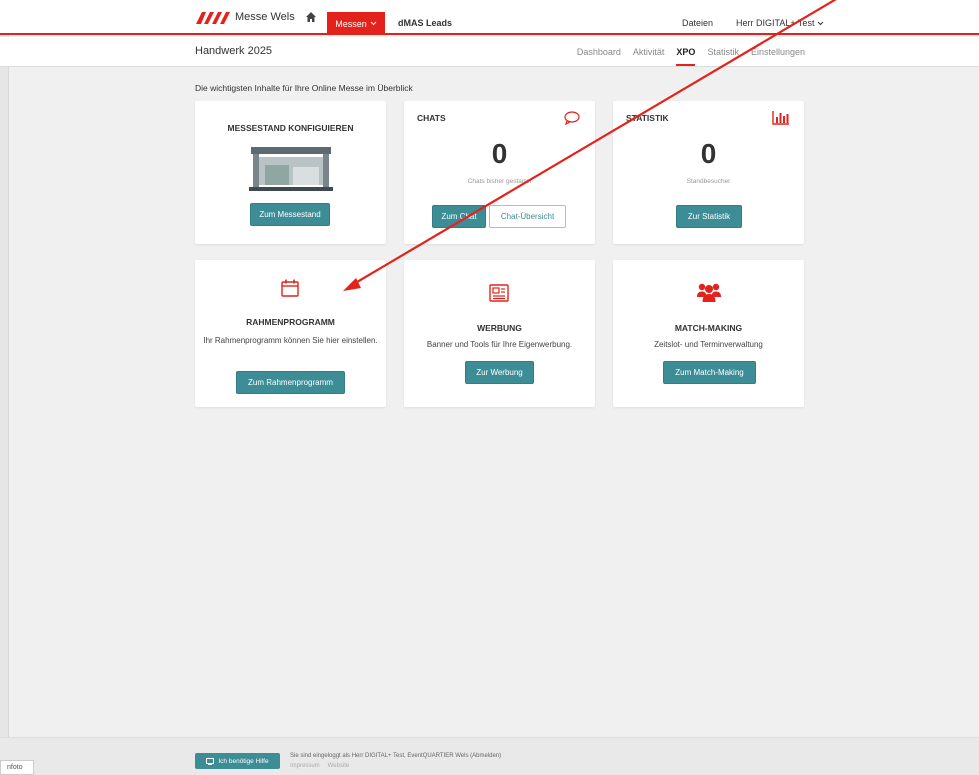 The image size is (979, 775). Describe the element at coordinates (351, 23) in the screenshot. I see `messen-label: Messen` at that location.